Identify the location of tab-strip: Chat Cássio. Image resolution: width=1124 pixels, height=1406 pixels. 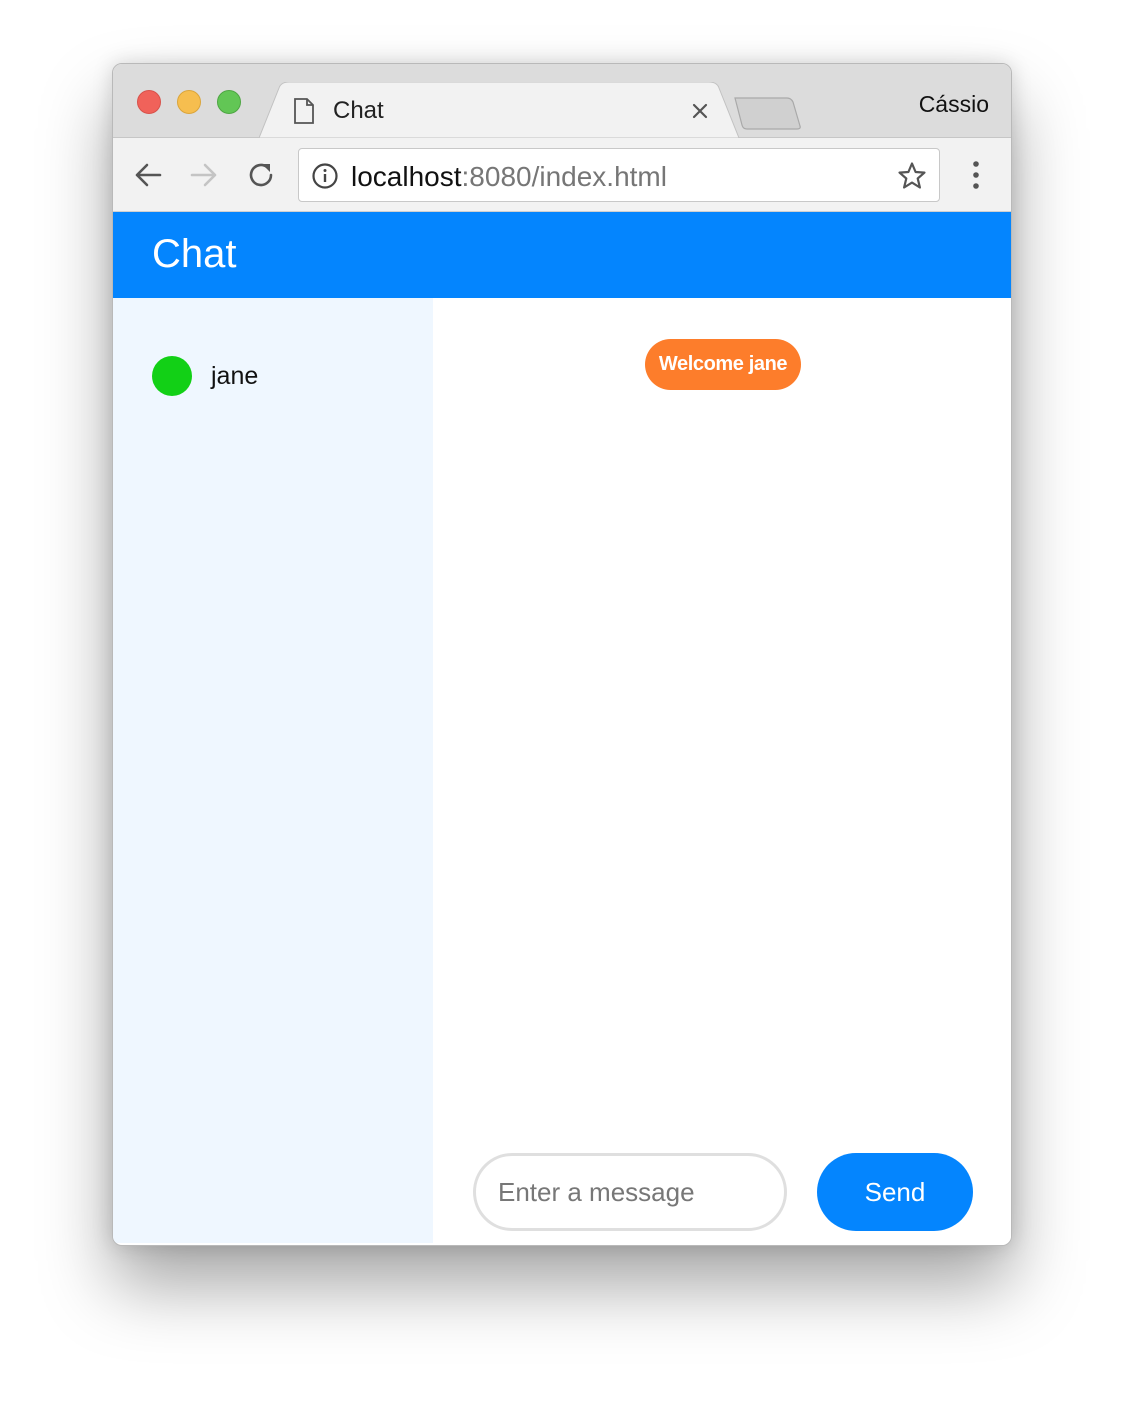
(562, 101).